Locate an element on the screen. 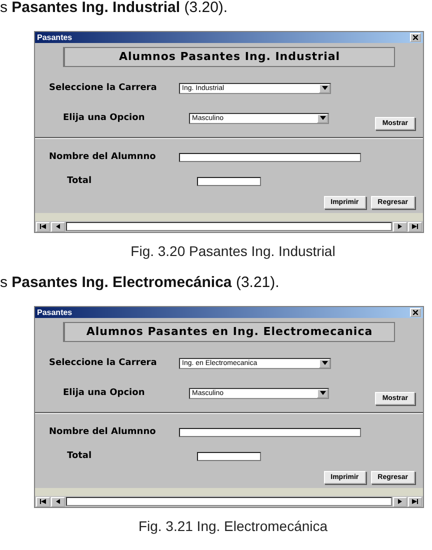  form-heading: Alumnos Pasantes en Ing. Electromecanica is located at coordinates (229, 332).